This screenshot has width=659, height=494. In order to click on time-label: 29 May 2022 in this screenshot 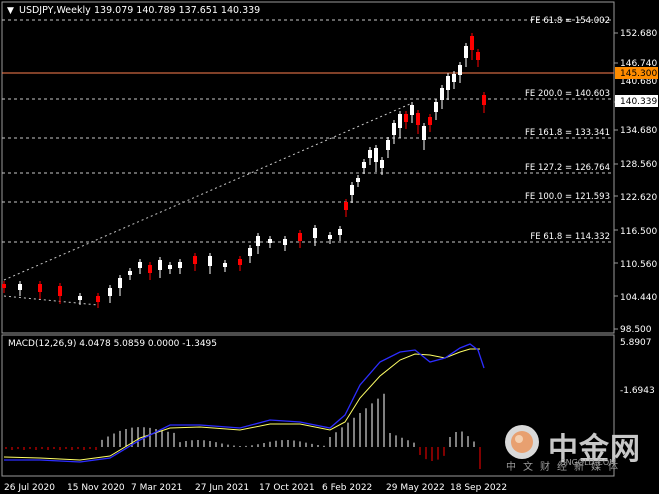, I will do `click(415, 488)`.